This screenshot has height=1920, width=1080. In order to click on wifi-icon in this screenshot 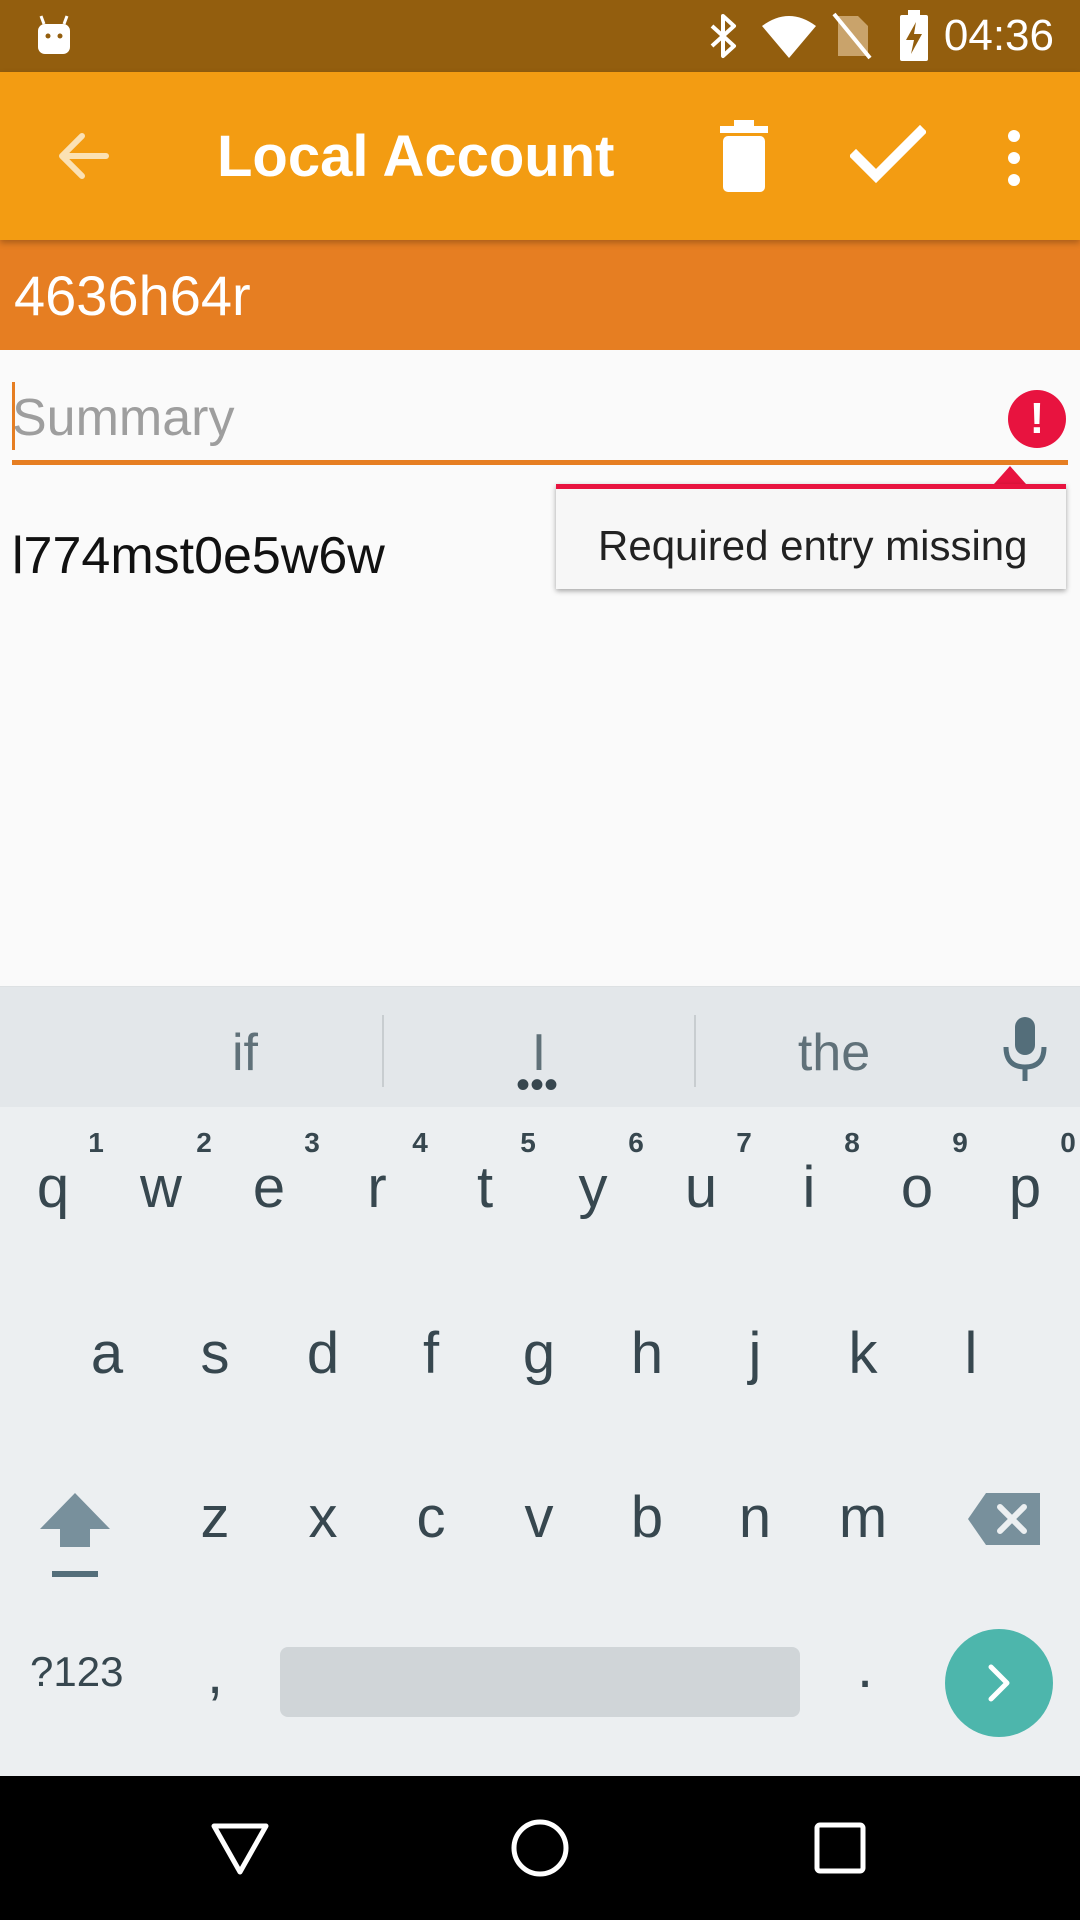, I will do `click(789, 37)`.